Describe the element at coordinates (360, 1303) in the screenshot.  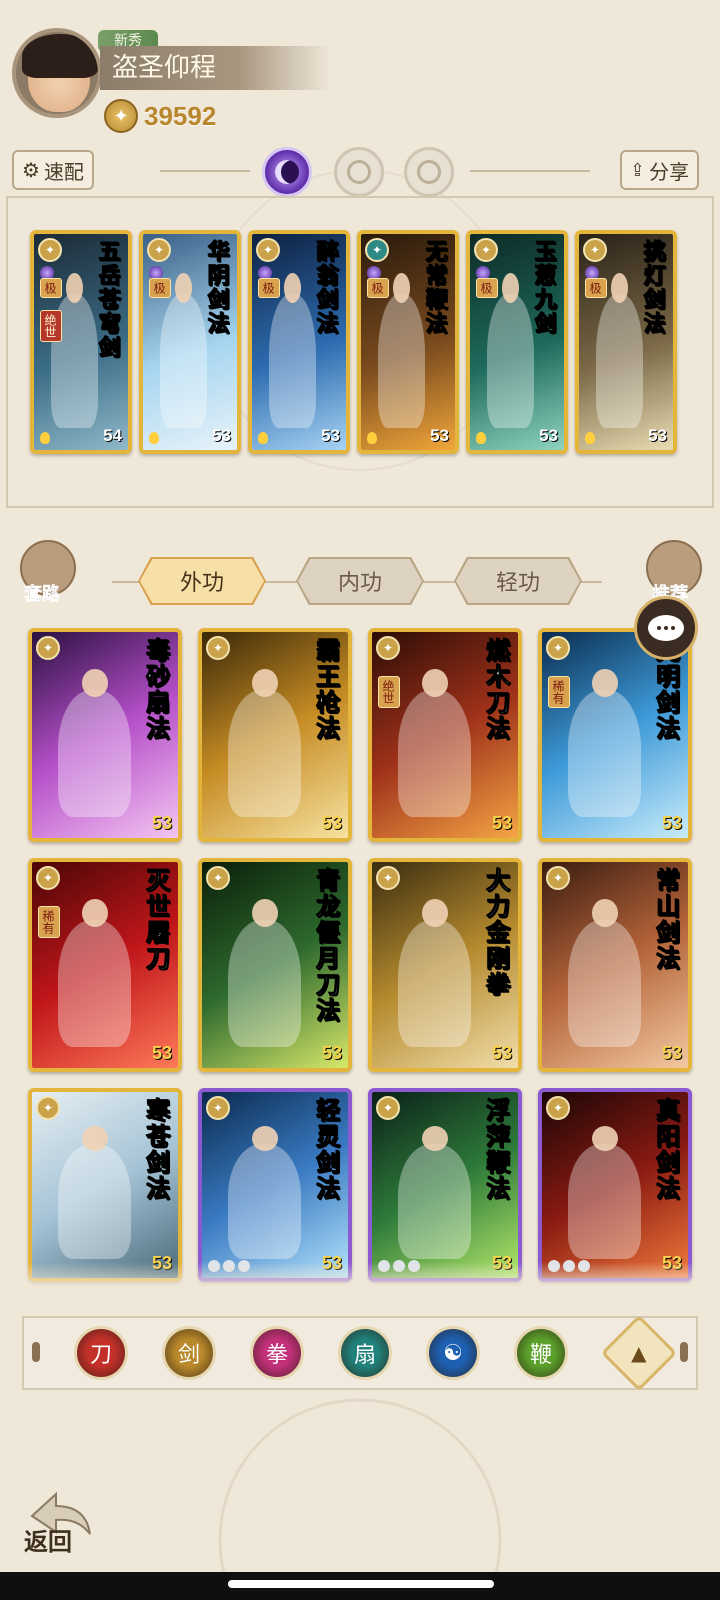
I see `grid-mask` at that location.